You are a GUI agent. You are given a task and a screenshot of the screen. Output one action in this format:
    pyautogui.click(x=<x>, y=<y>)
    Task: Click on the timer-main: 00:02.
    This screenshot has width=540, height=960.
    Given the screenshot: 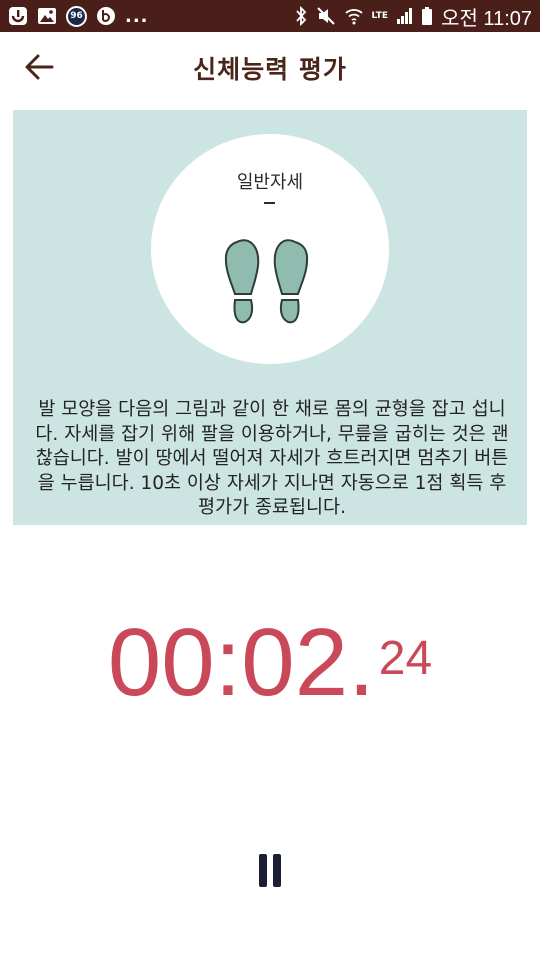 What is the action you would take?
    pyautogui.click(x=241, y=662)
    